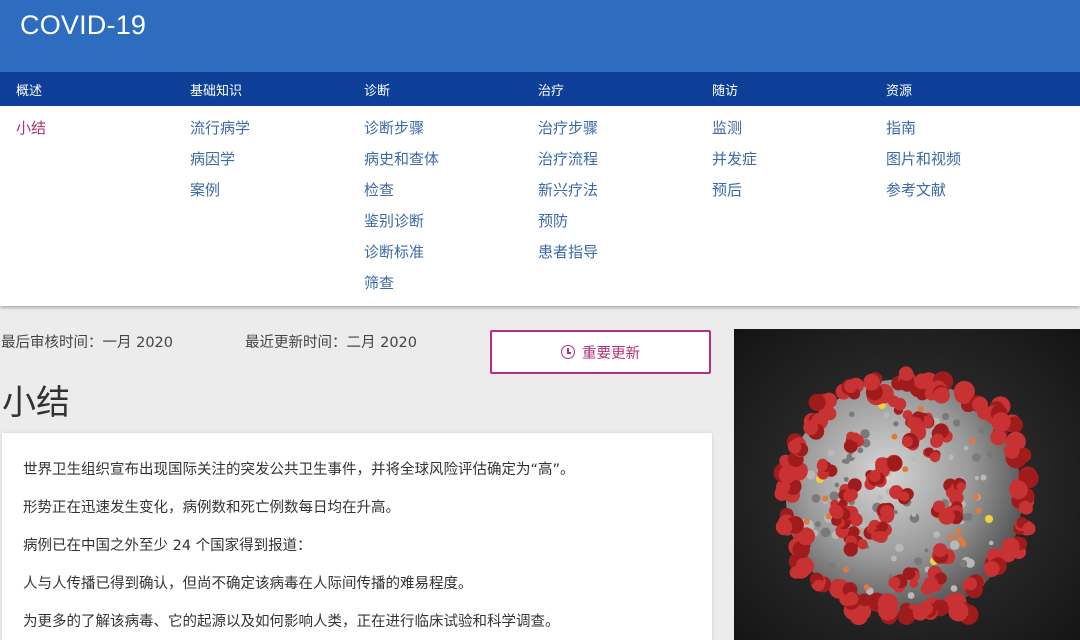 The width and height of the screenshot is (1080, 640). I want to click on nav-column-treatment: 治疗步骤 治疗流程 新兴疗法 预防 患者指导, so click(568, 196).